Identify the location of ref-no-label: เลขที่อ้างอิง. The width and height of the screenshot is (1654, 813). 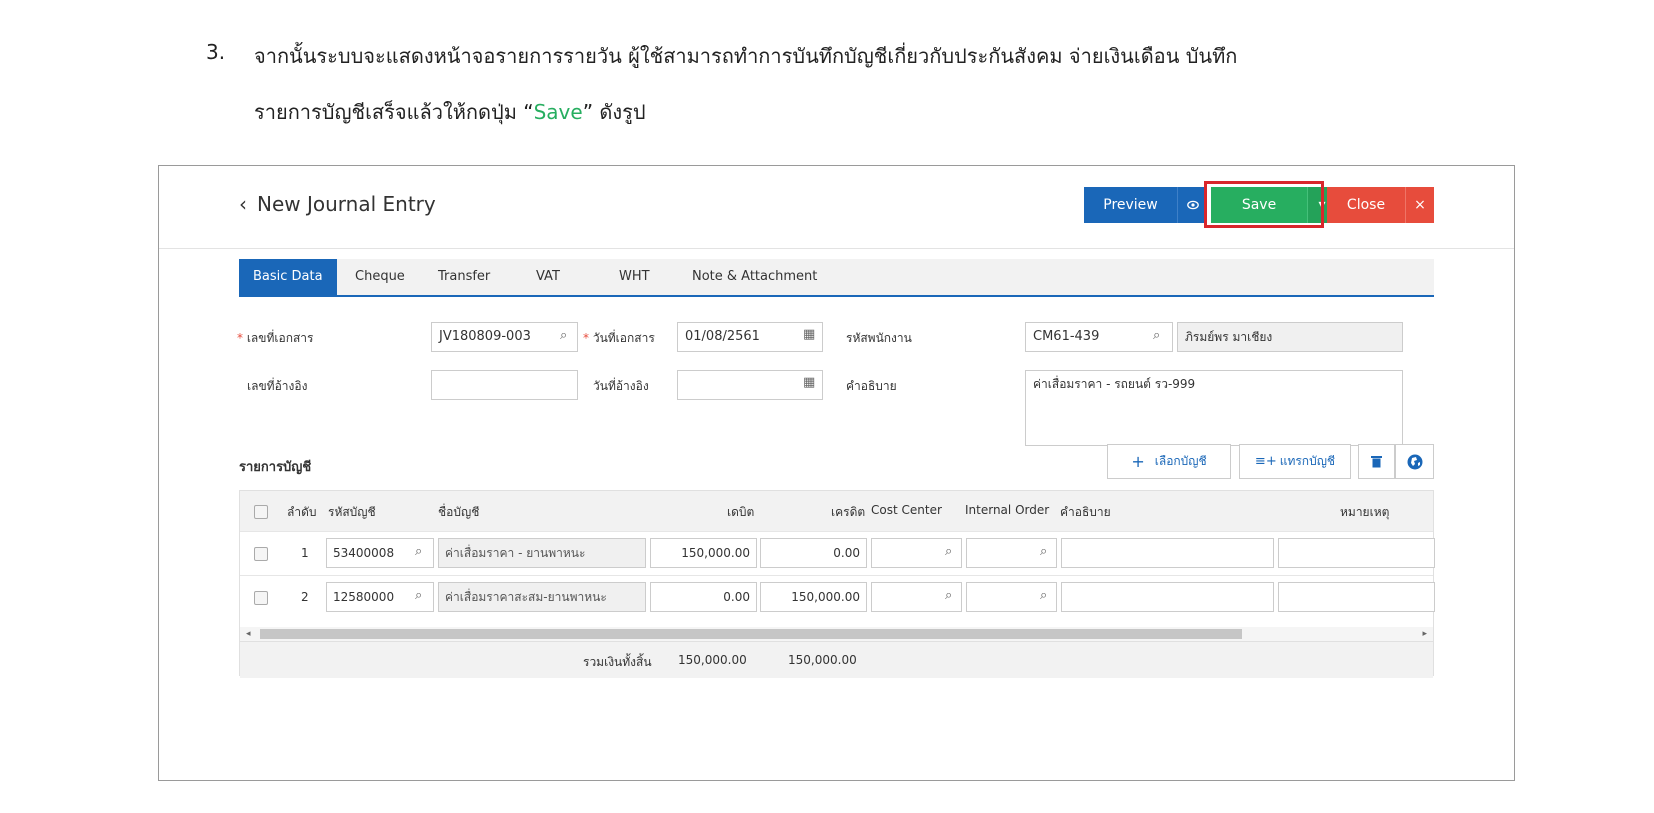
(277, 386).